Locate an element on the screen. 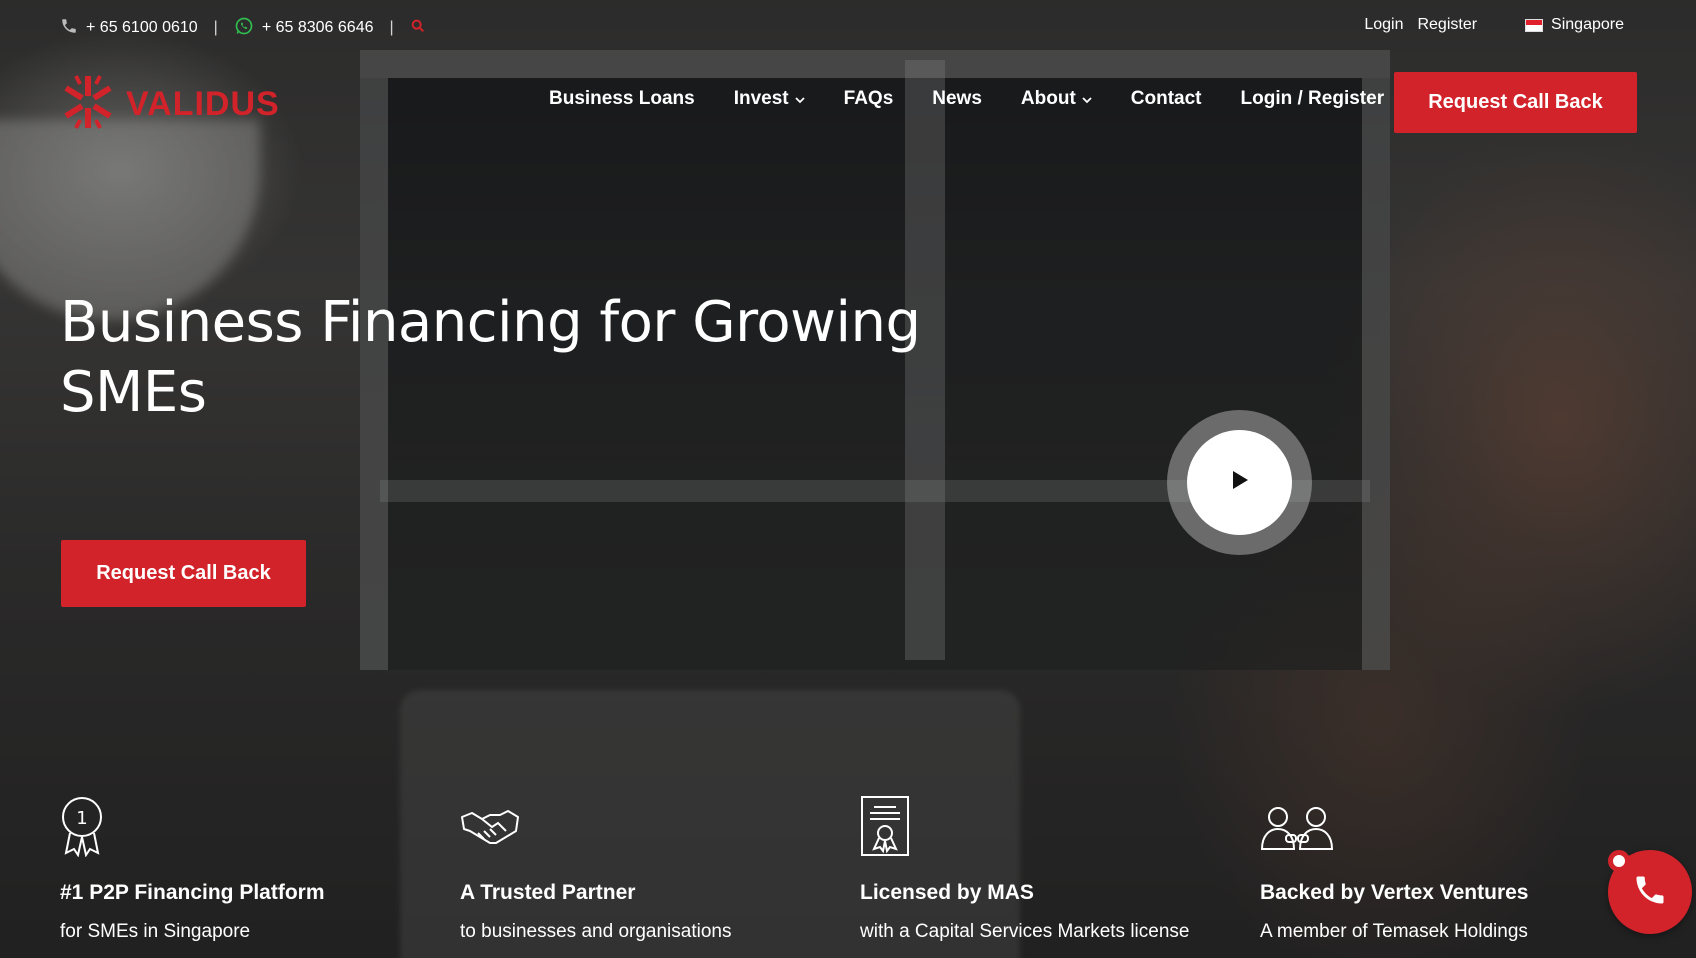 The image size is (1696, 958). feature-title: Backed by Vertex Ventures is located at coordinates (1394, 892).